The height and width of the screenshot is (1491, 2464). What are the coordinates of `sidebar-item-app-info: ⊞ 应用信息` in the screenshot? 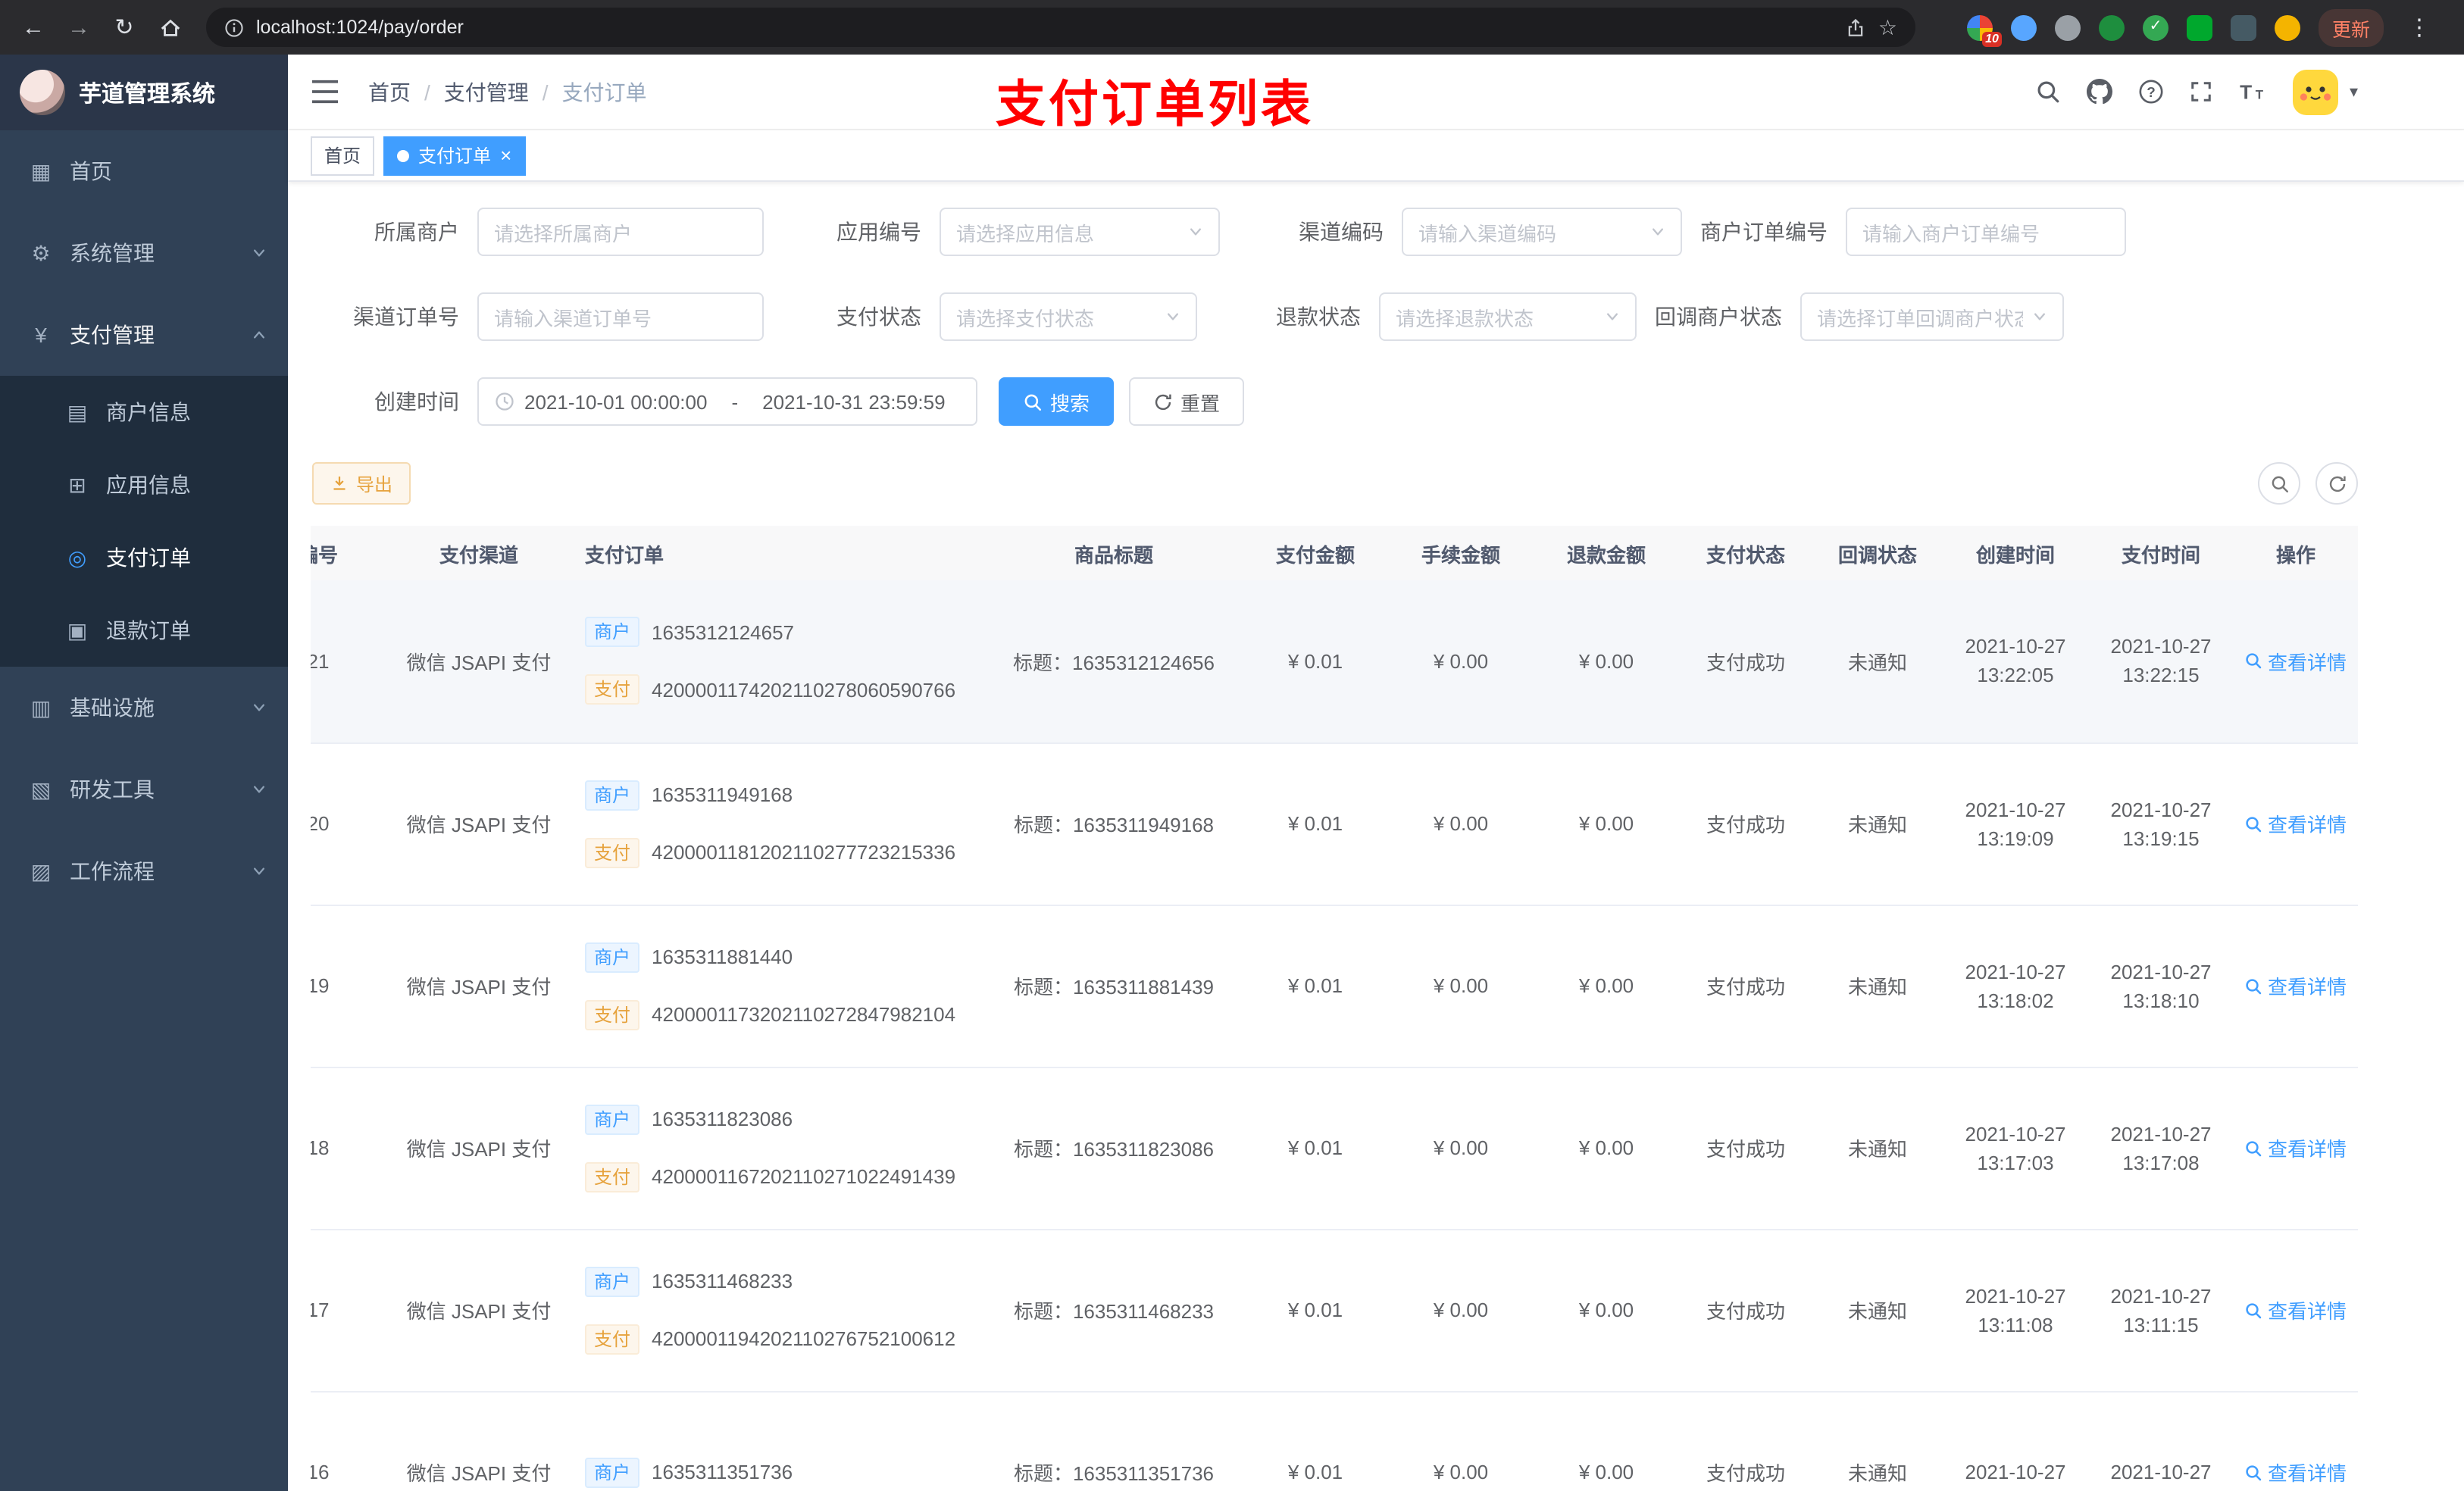 It's located at (144, 485).